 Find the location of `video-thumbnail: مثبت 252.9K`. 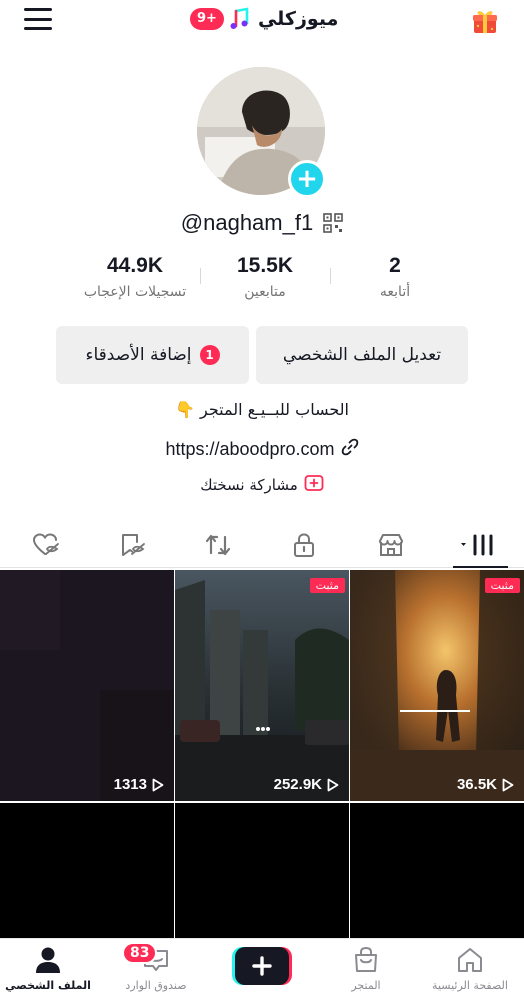

video-thumbnail: مثبت 252.9K is located at coordinates (262, 685).